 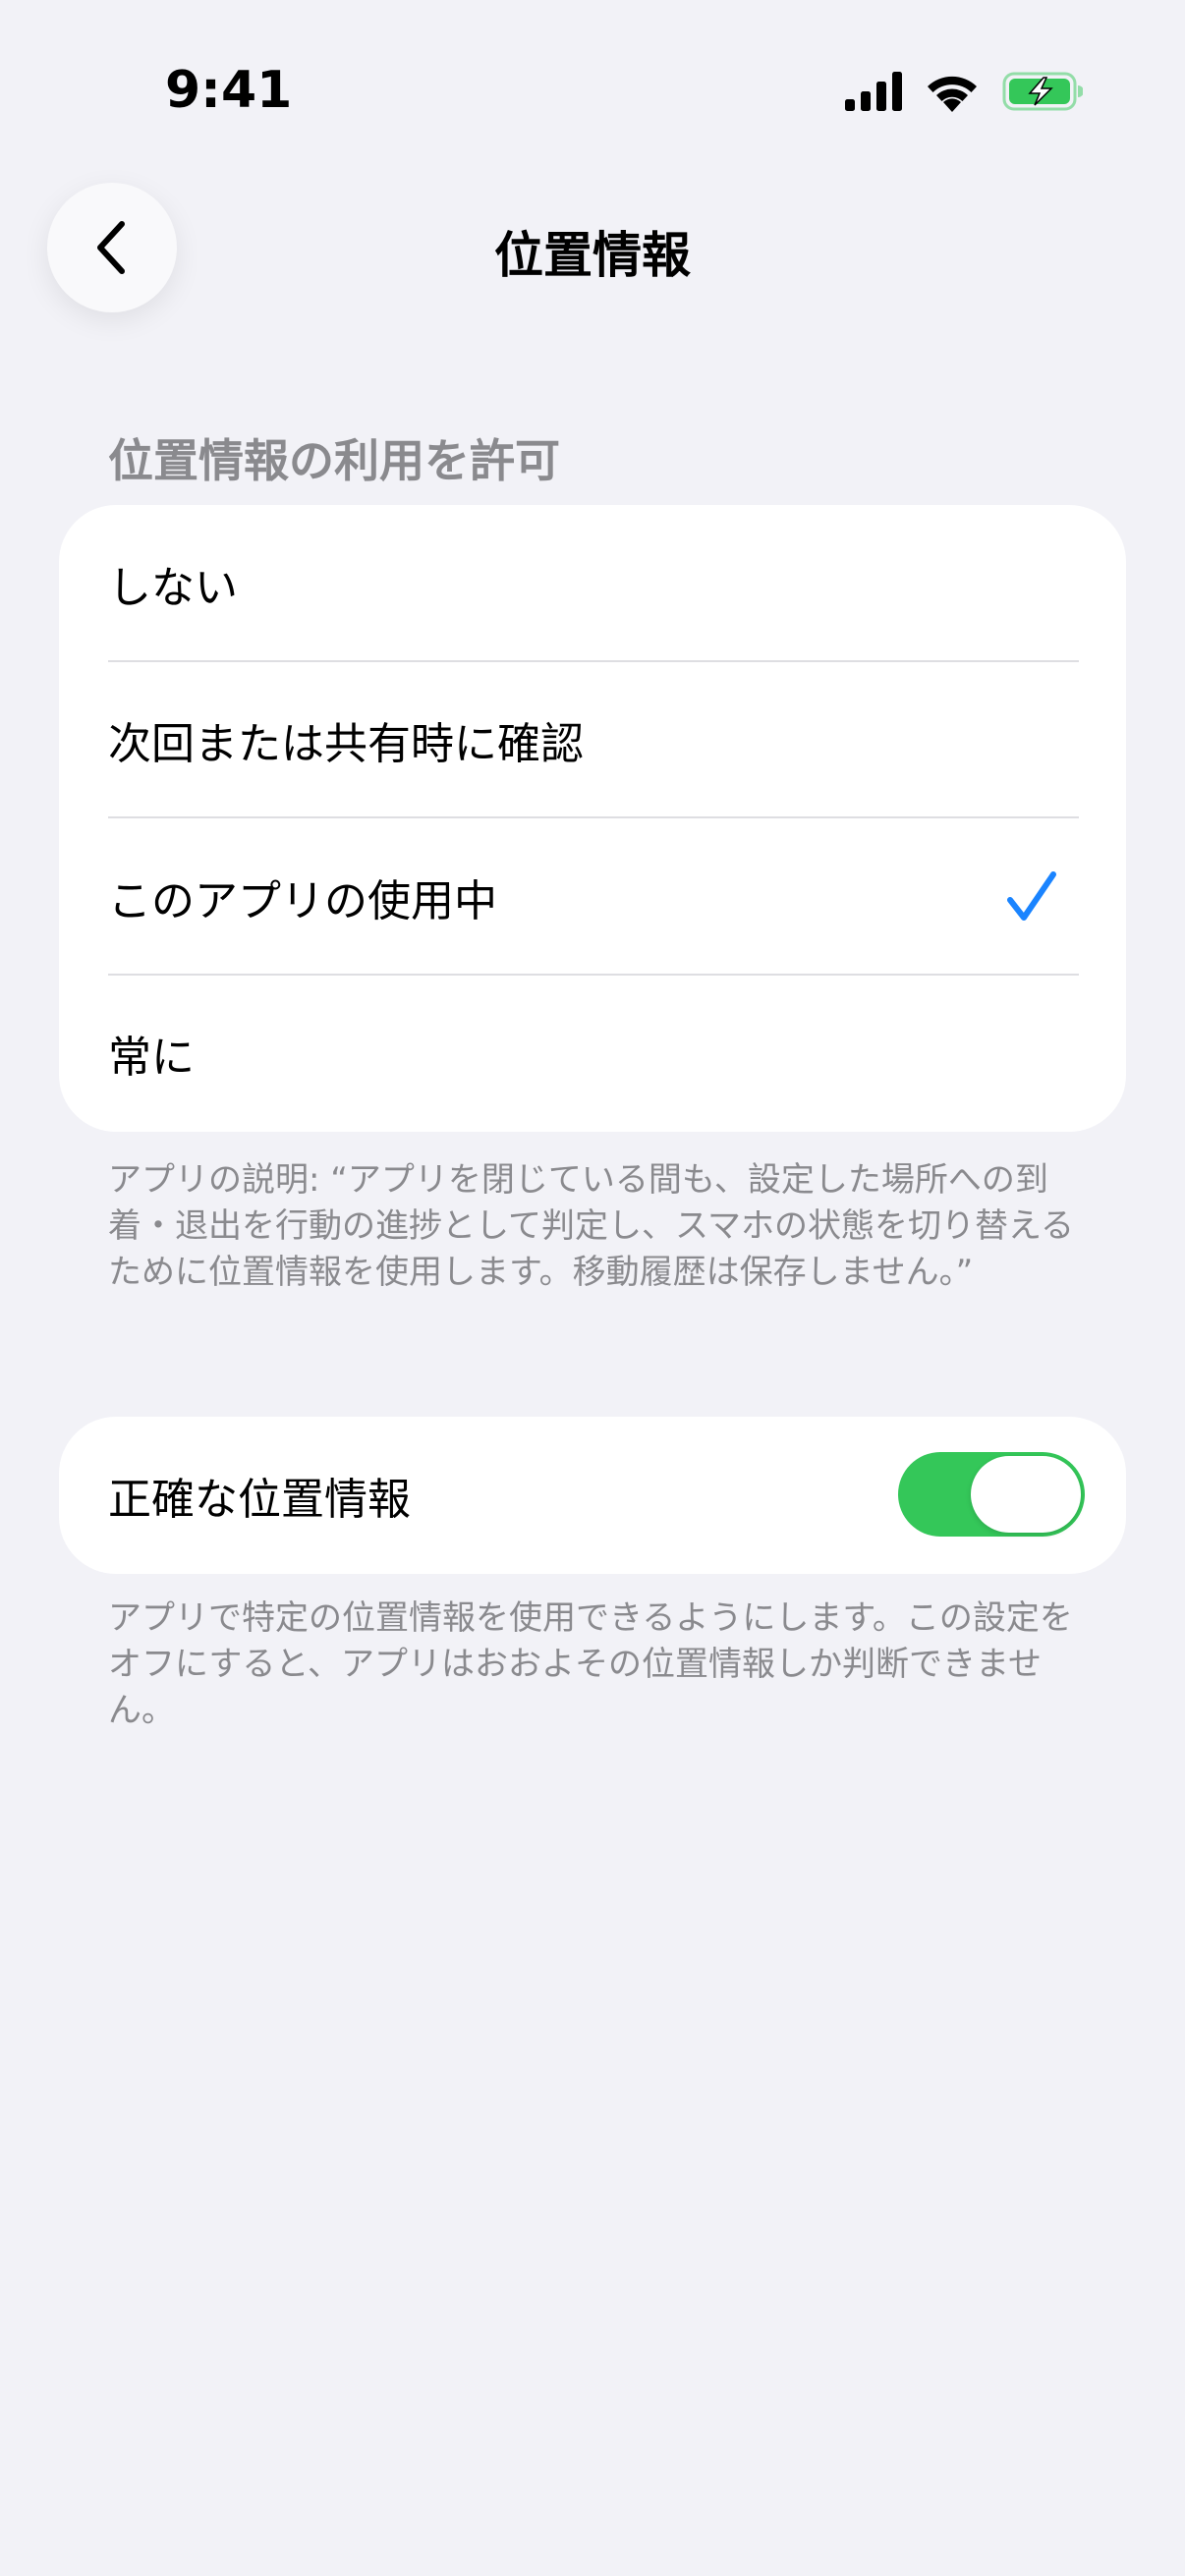 What do you see at coordinates (1026, 1494) in the screenshot?
I see `toggle-knob` at bounding box center [1026, 1494].